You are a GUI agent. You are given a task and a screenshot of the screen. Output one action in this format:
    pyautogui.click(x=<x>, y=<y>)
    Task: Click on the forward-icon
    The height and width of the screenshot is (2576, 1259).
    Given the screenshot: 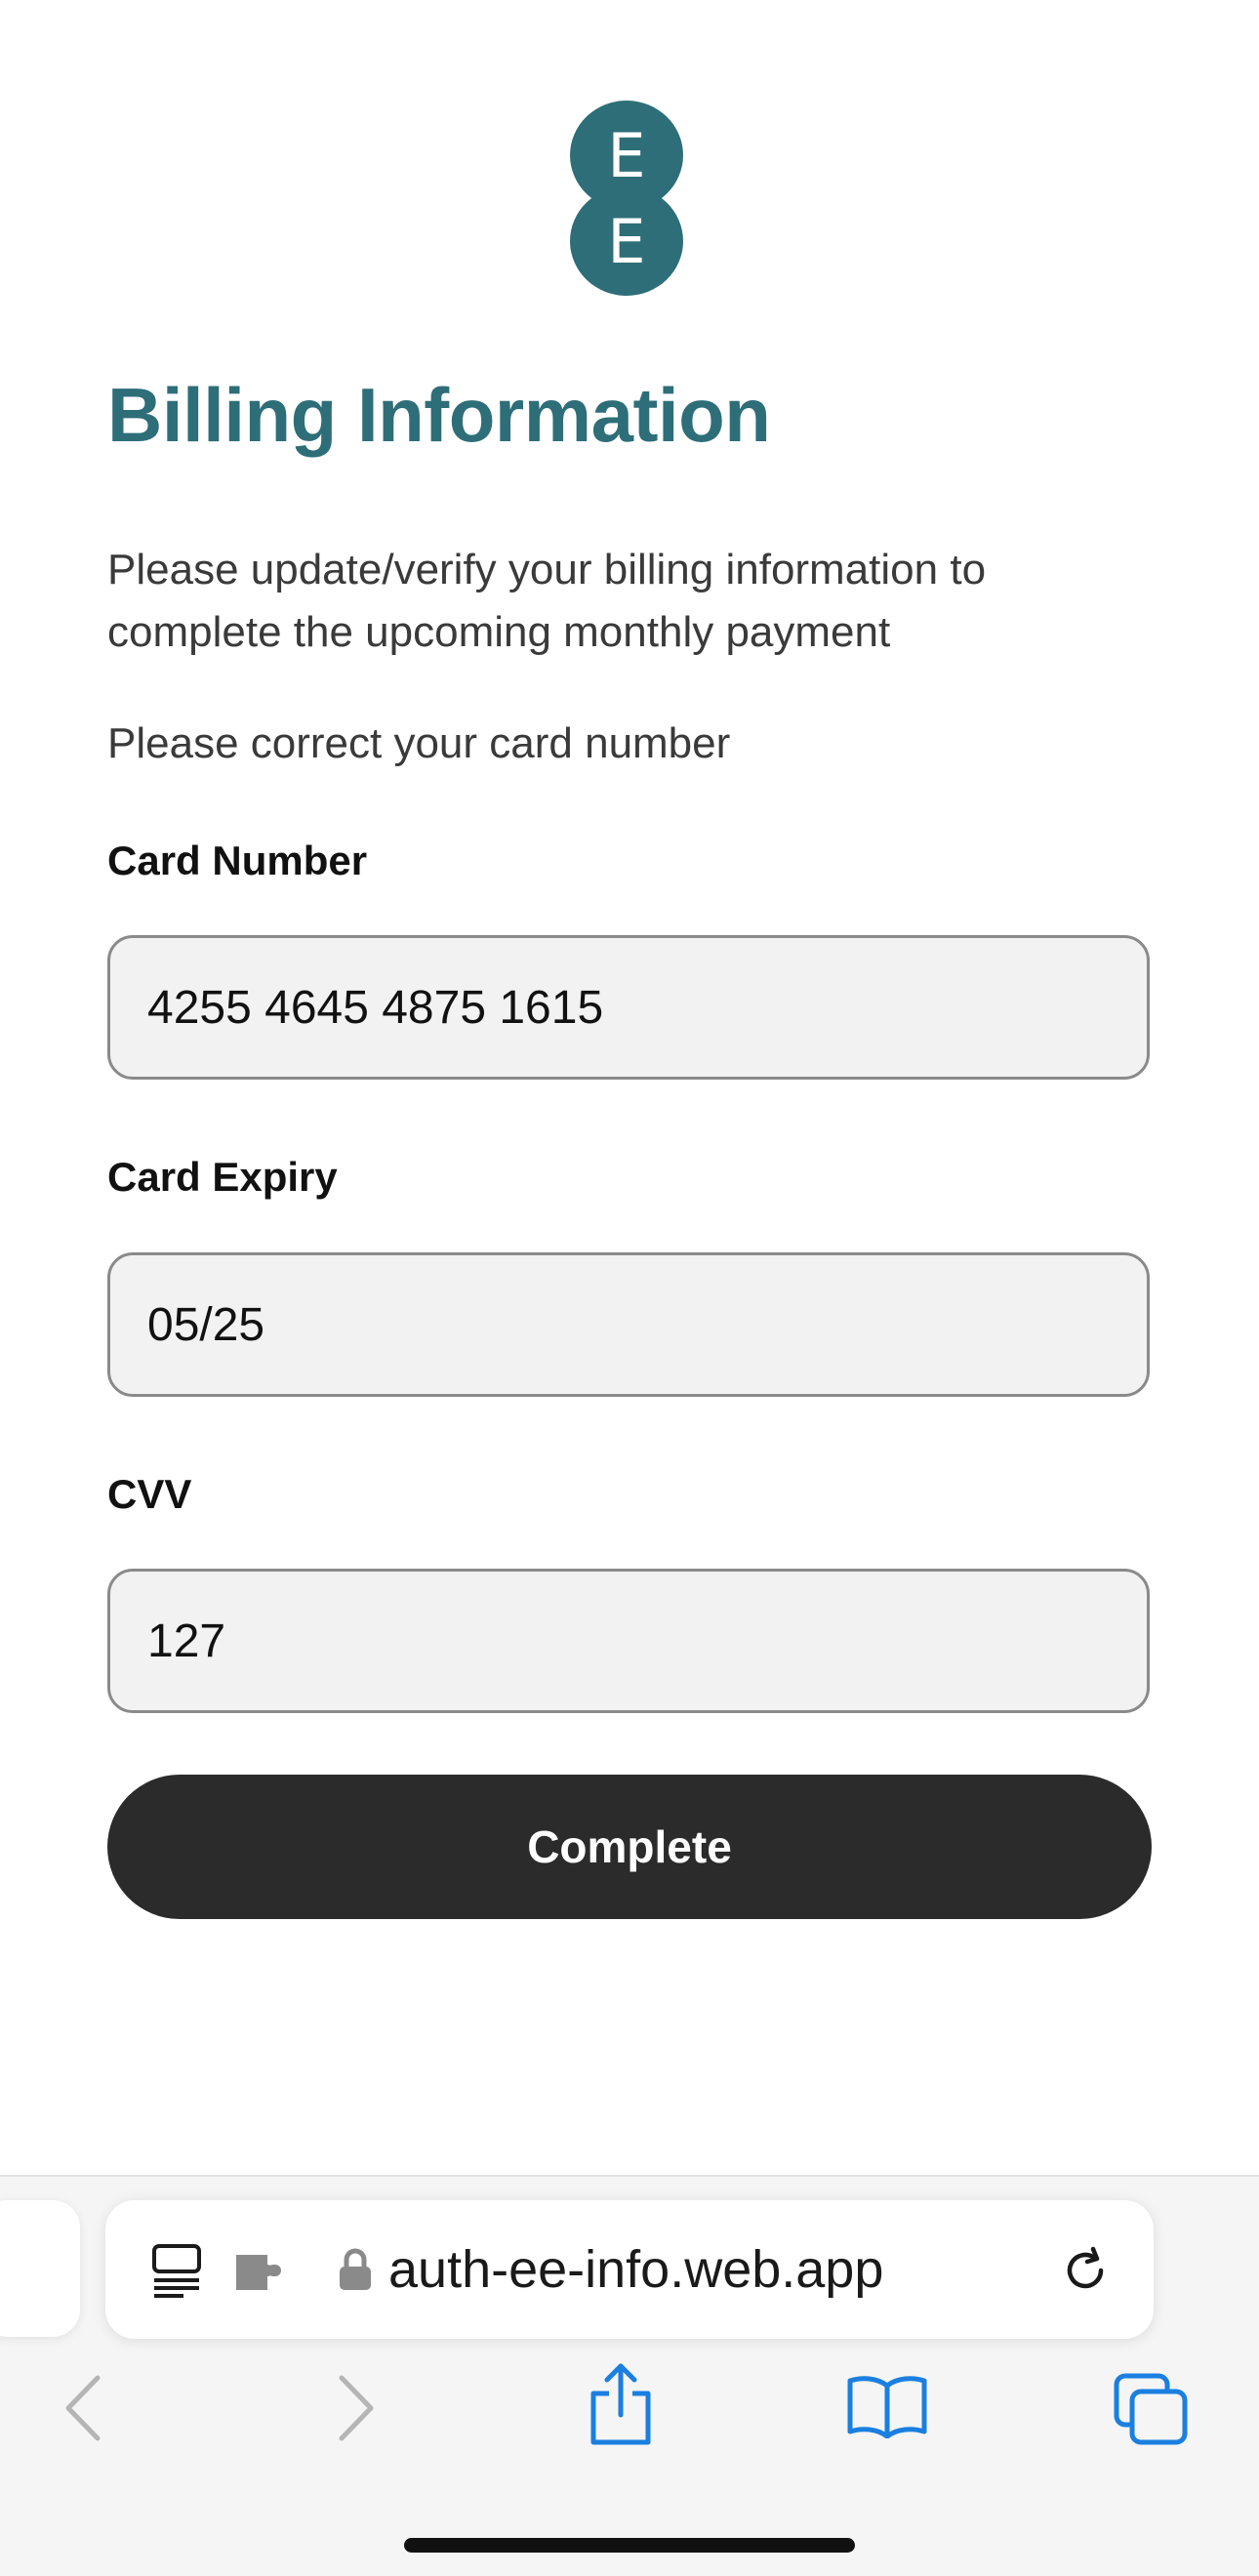 What is the action you would take?
    pyautogui.click(x=356, y=2408)
    